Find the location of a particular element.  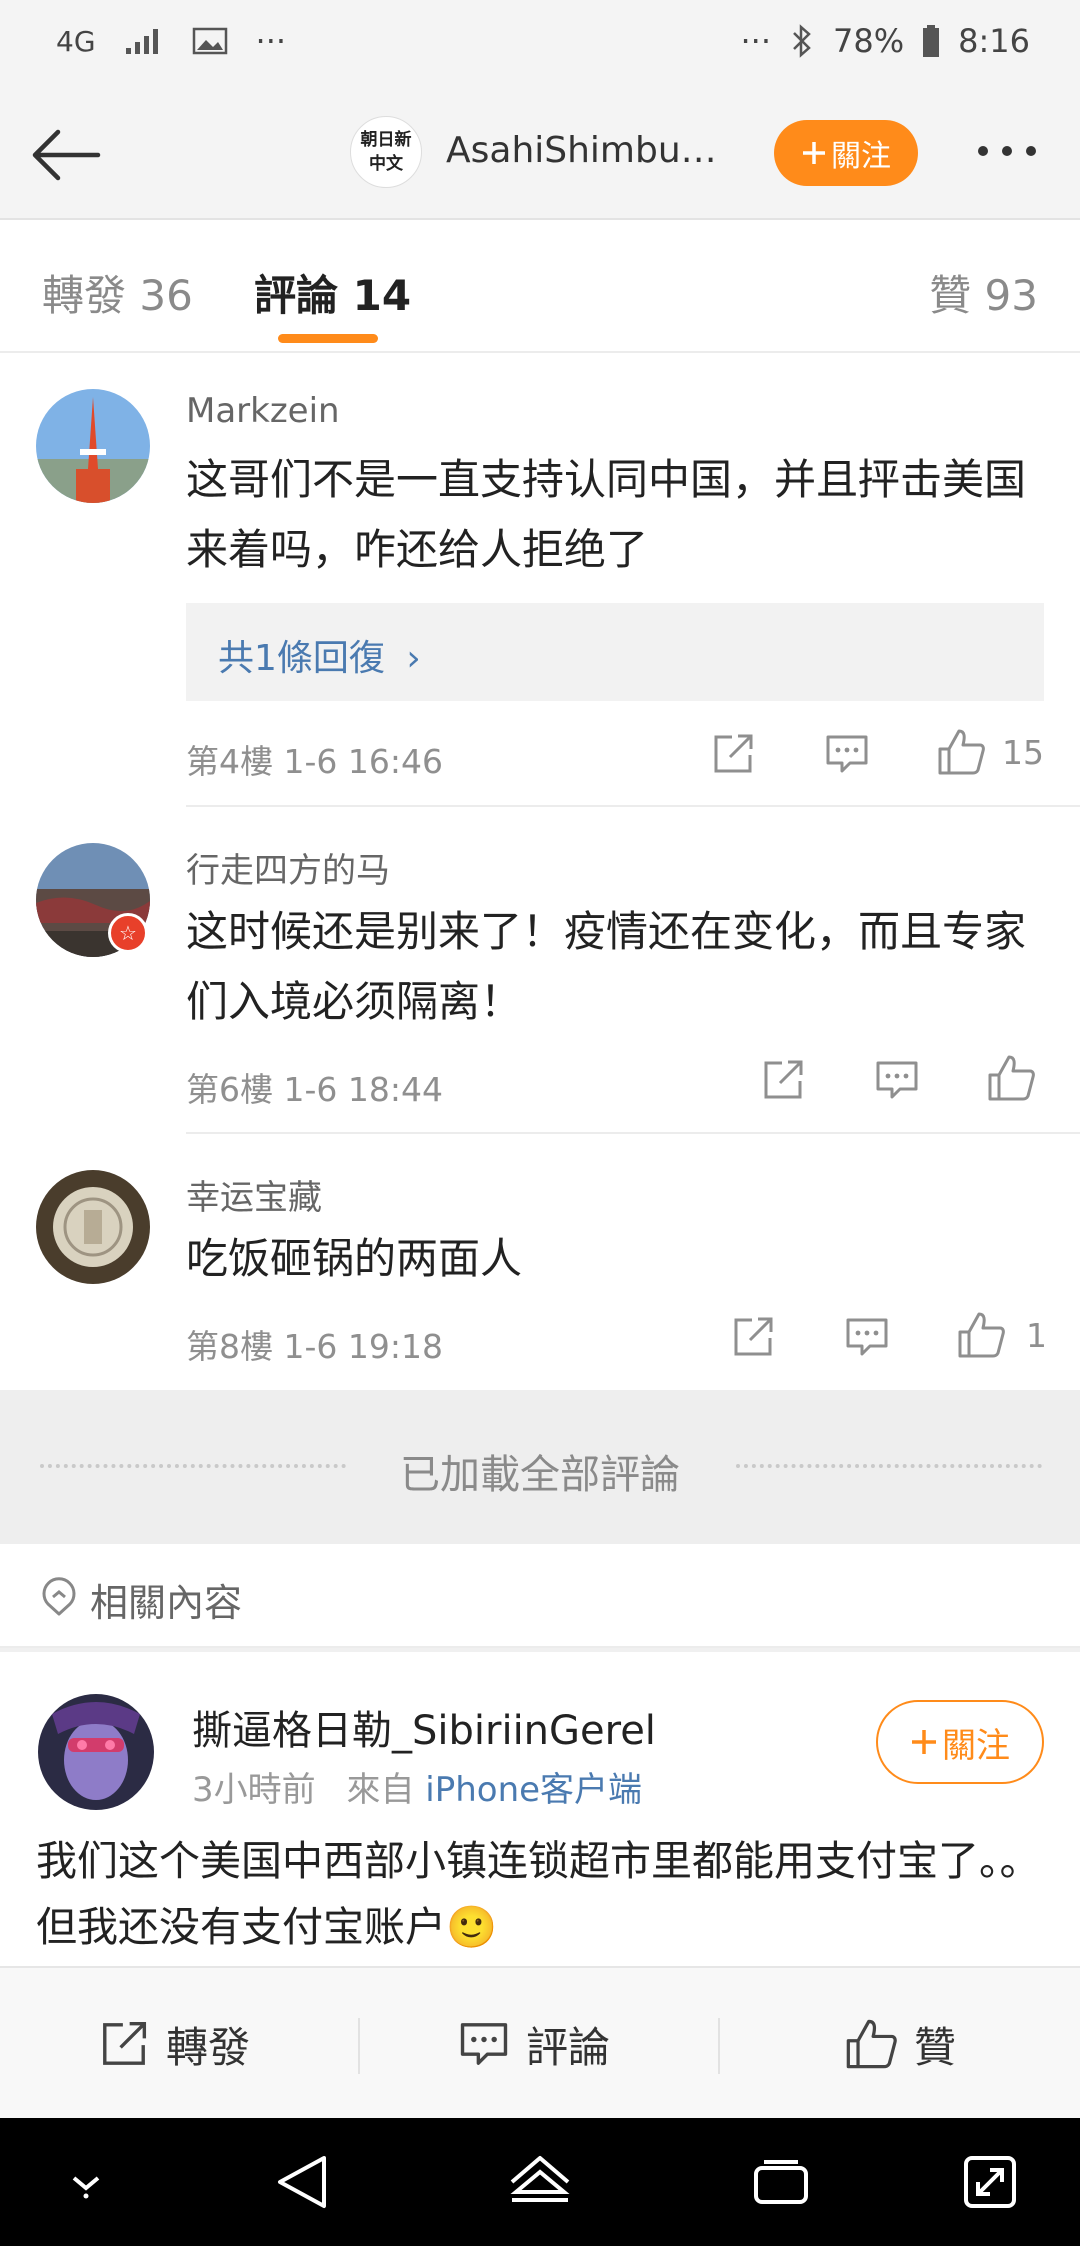

account-logo-line2: 中文 is located at coordinates (386, 164).